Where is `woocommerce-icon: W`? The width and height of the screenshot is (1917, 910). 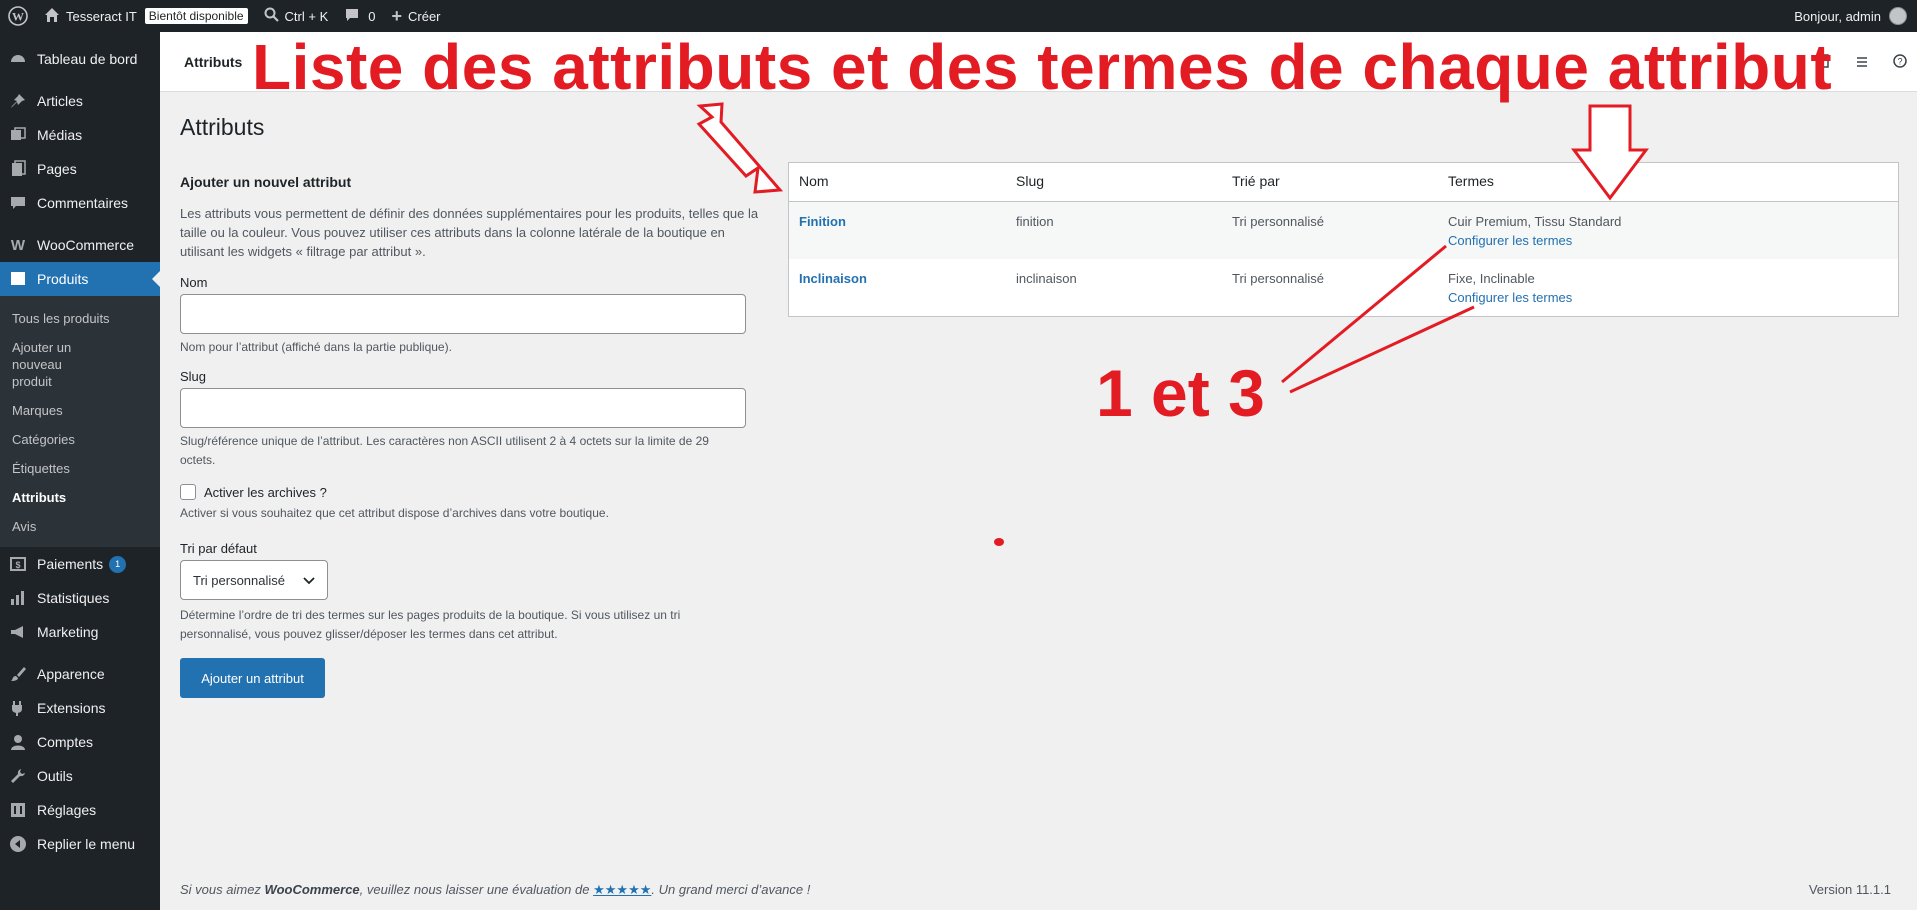
woocommerce-icon: W is located at coordinates (18, 245).